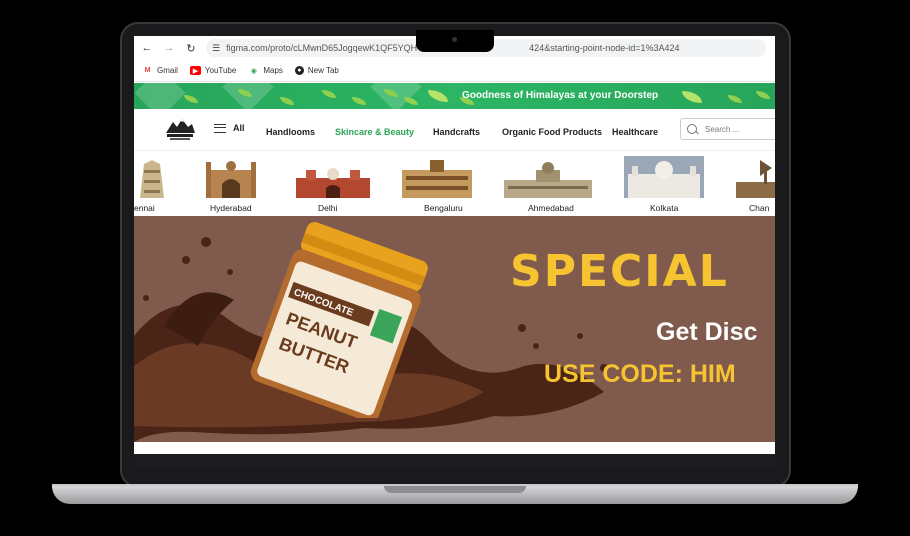 The width and height of the screenshot is (910, 536). Describe the element at coordinates (759, 208) in the screenshot. I see `city-label: Chan` at that location.